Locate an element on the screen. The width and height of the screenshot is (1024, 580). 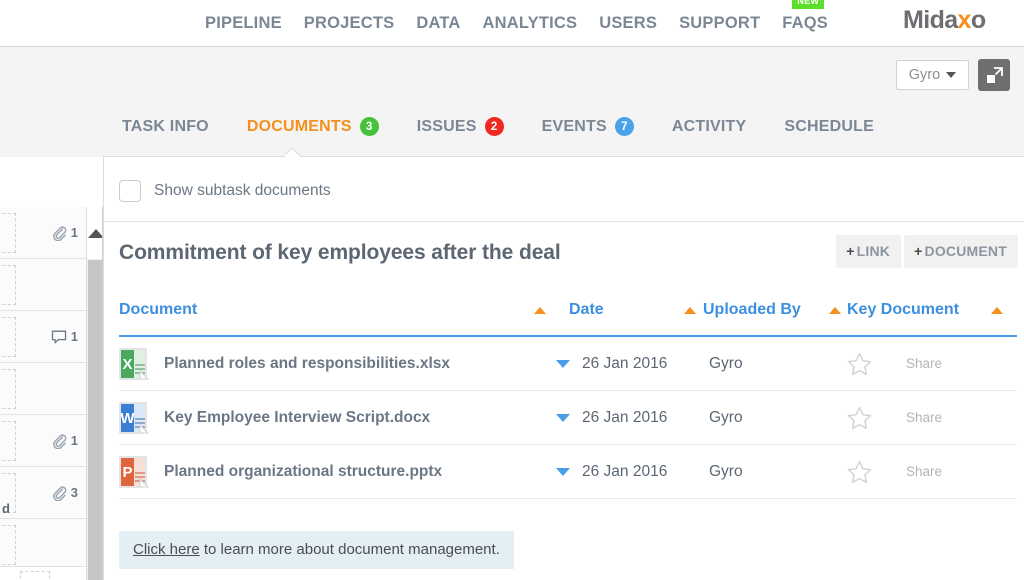
svg-text: X is located at coordinates (127, 364).